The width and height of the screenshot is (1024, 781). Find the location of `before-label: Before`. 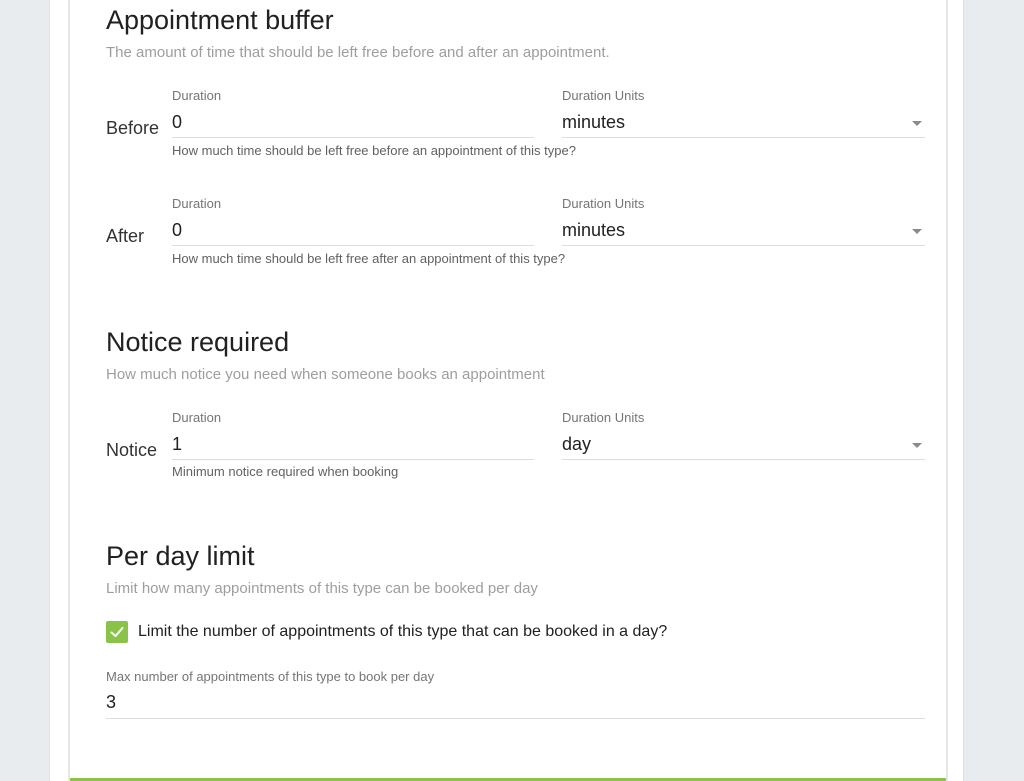

before-label: Before is located at coordinates (133, 128).